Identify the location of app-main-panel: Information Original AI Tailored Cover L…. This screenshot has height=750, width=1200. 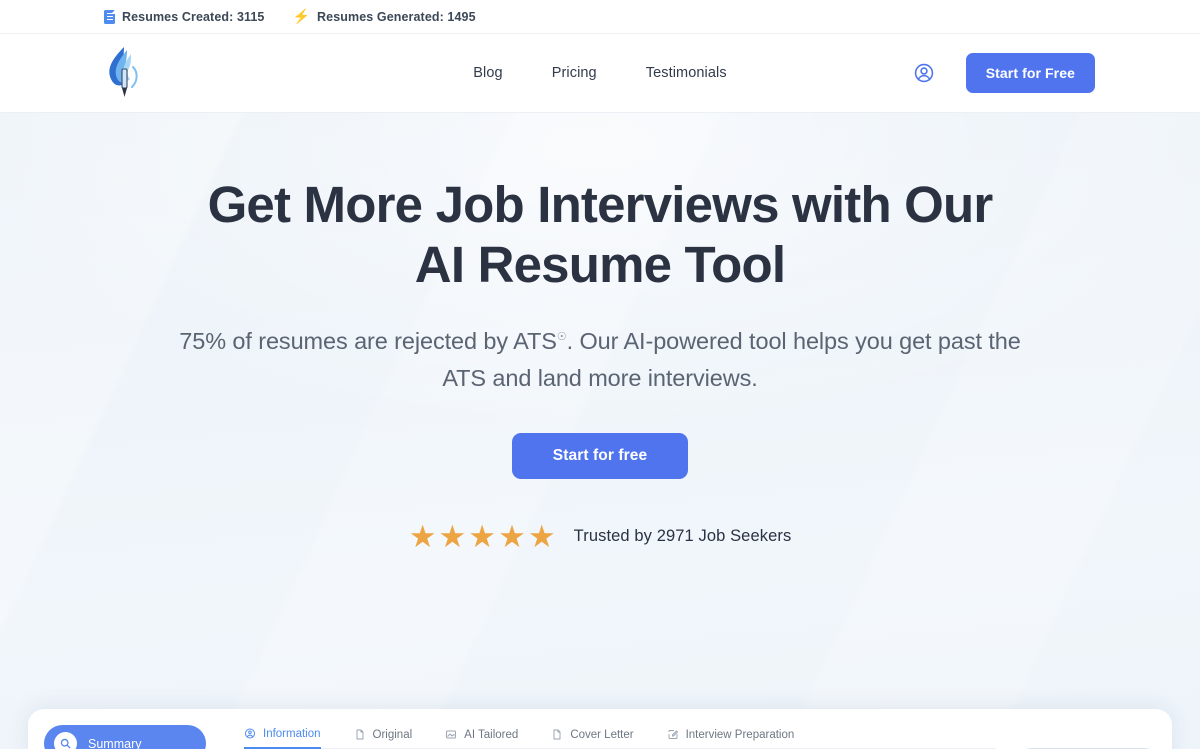
(621, 729).